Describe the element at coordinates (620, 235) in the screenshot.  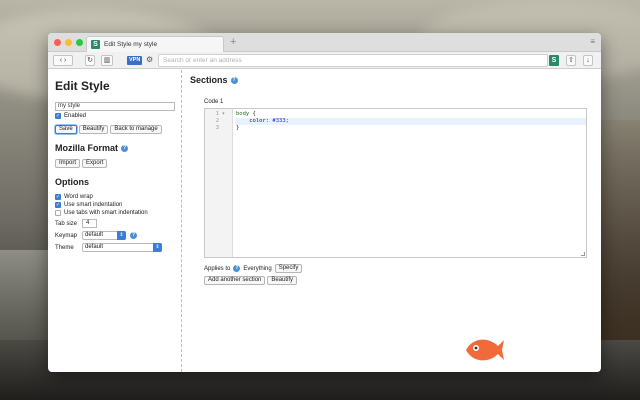
I see `painting-ship` at that location.